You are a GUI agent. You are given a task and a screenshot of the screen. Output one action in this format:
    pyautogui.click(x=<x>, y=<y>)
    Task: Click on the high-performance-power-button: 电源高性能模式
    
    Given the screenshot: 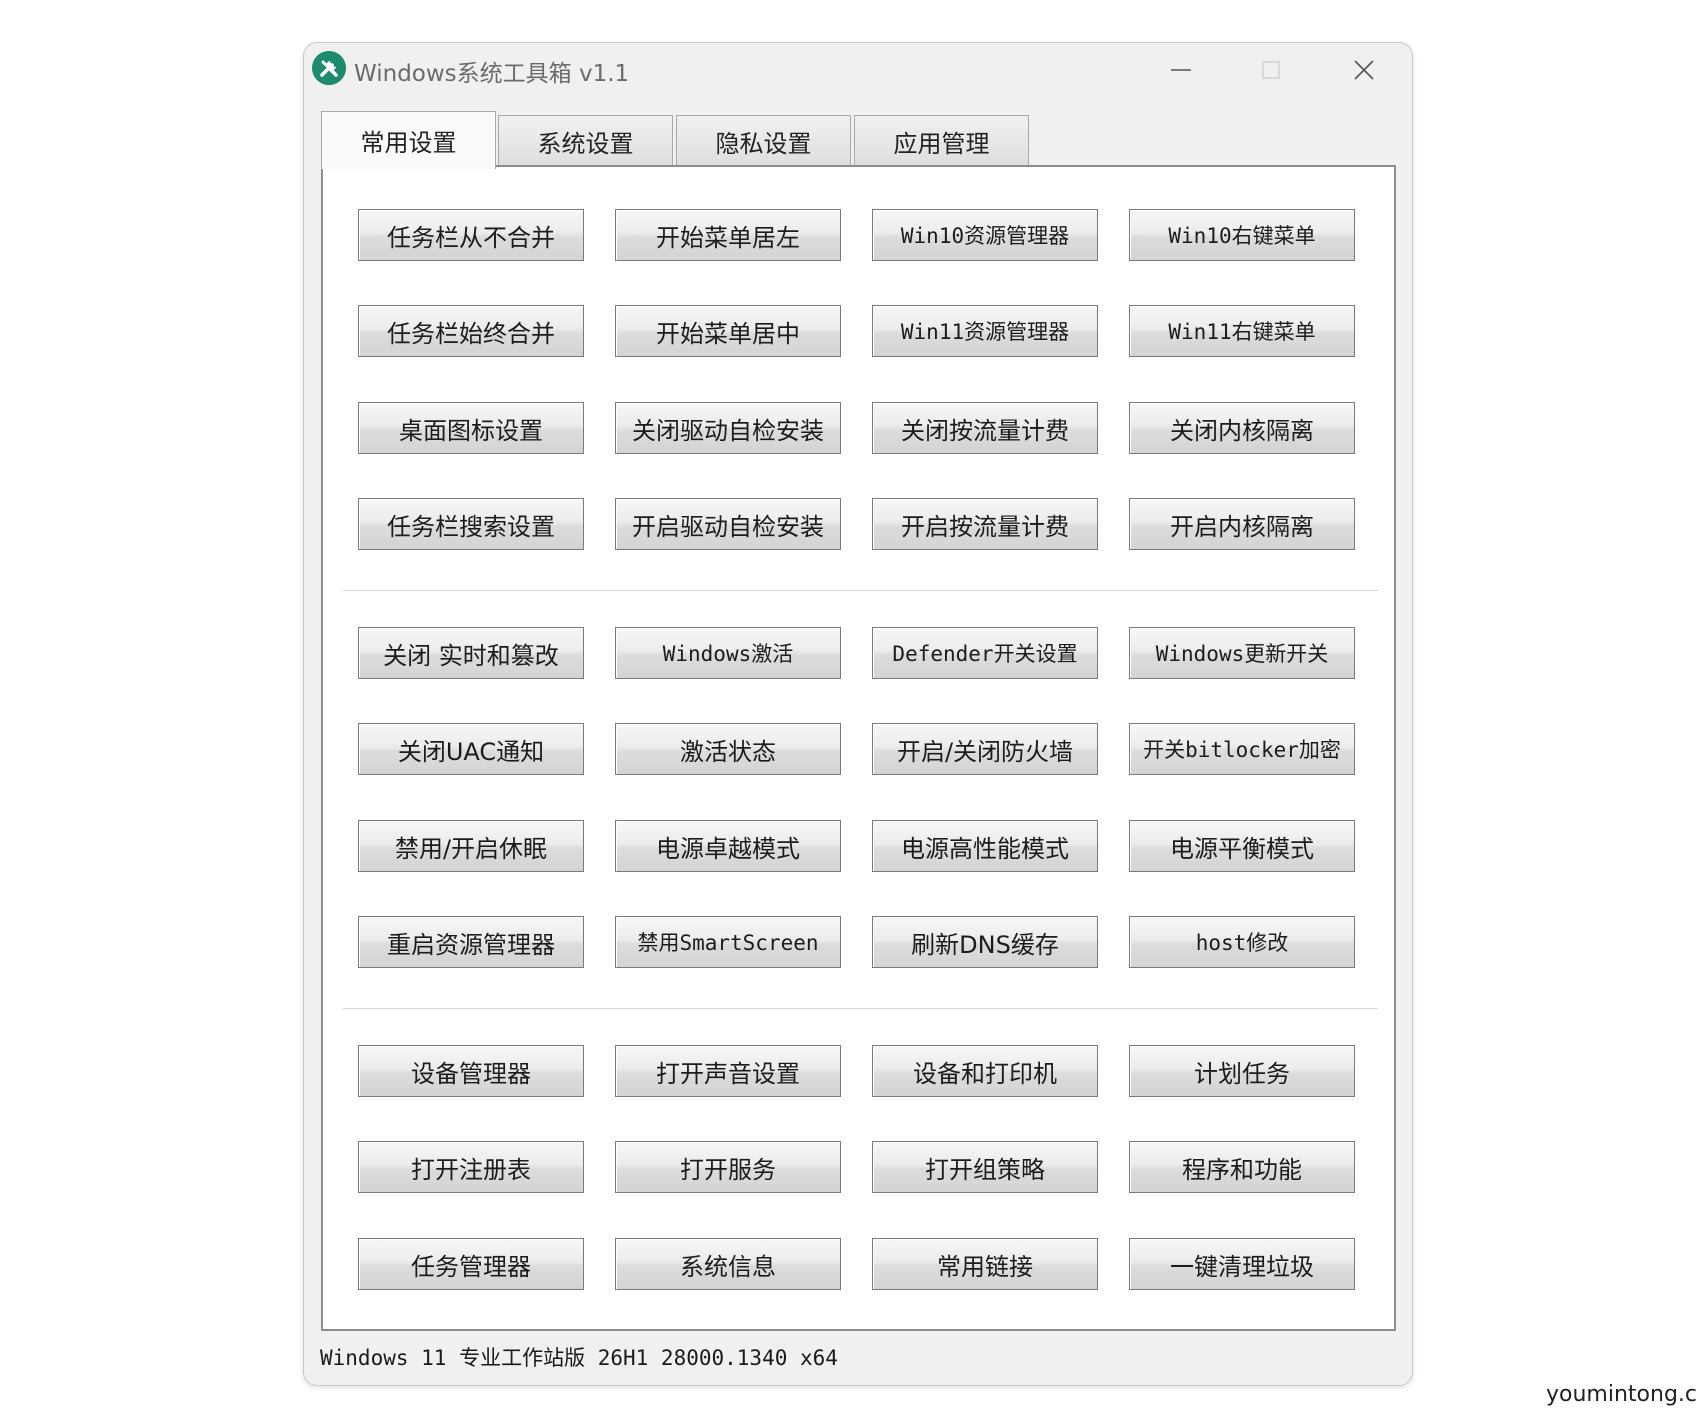 What is the action you would take?
    pyautogui.click(x=985, y=846)
    